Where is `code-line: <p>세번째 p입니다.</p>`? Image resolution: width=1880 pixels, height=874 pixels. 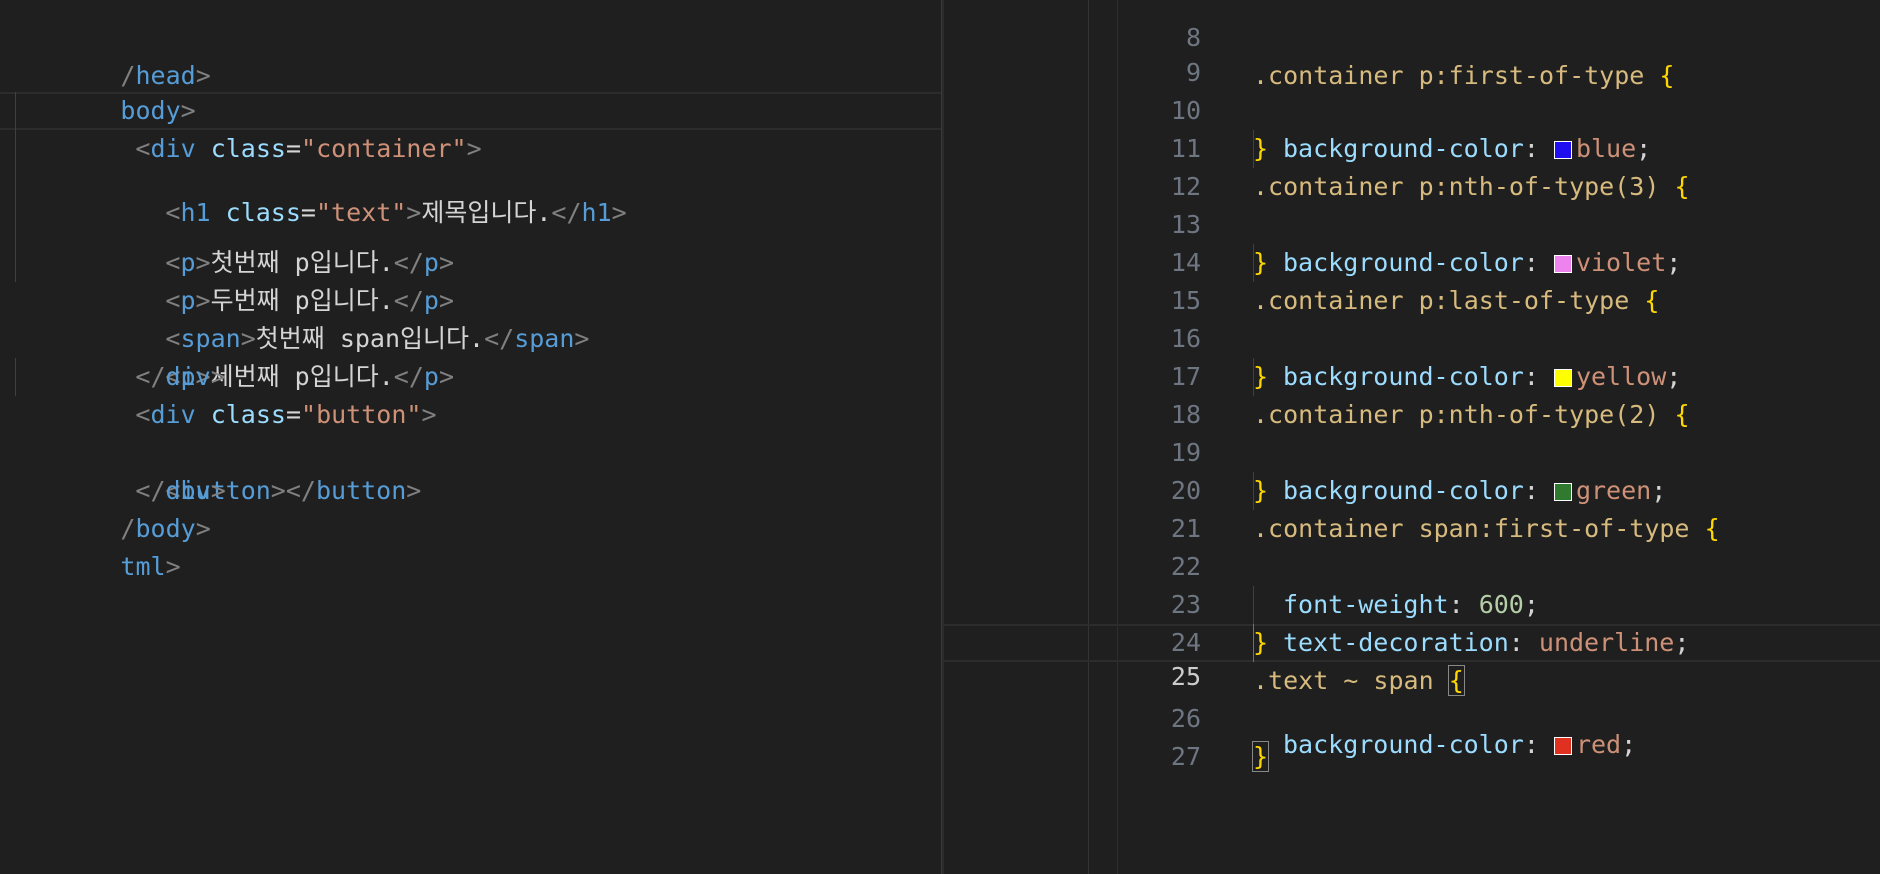 code-line: <p>세번째 p입니다.</p> is located at coordinates (470, 317).